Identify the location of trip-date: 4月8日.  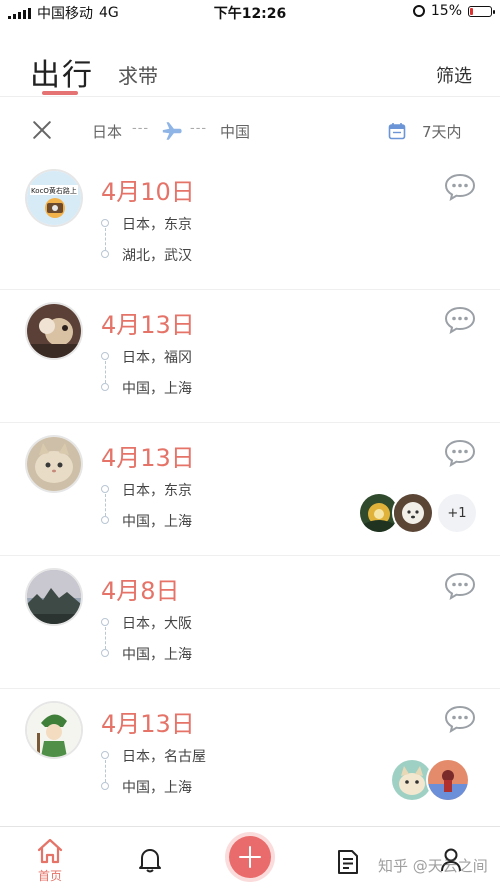
(140, 591).